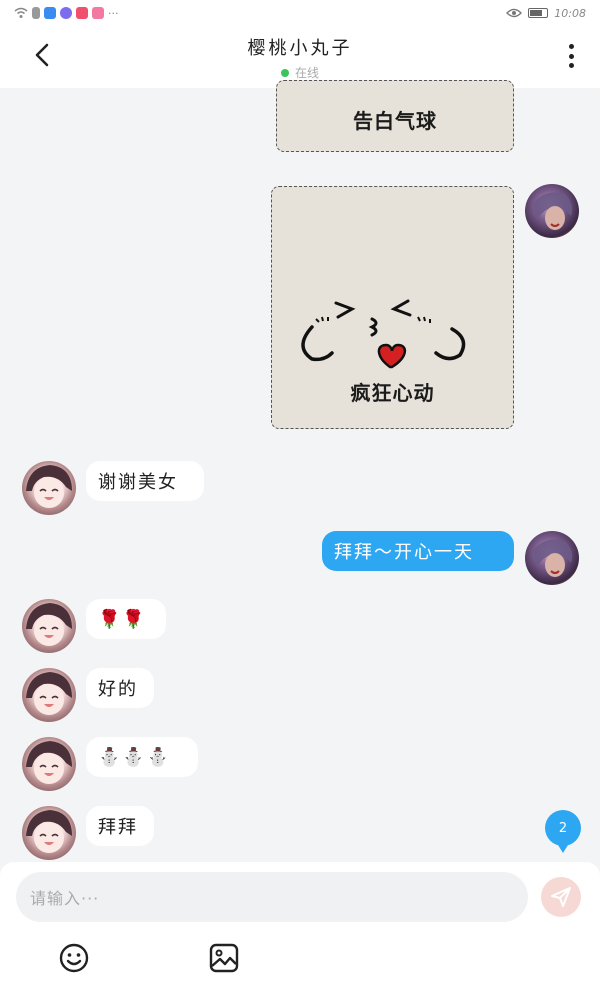 The width and height of the screenshot is (600, 1000). Describe the element at coordinates (113, 13) in the screenshot. I see `more-notifications-icon: ···` at that location.